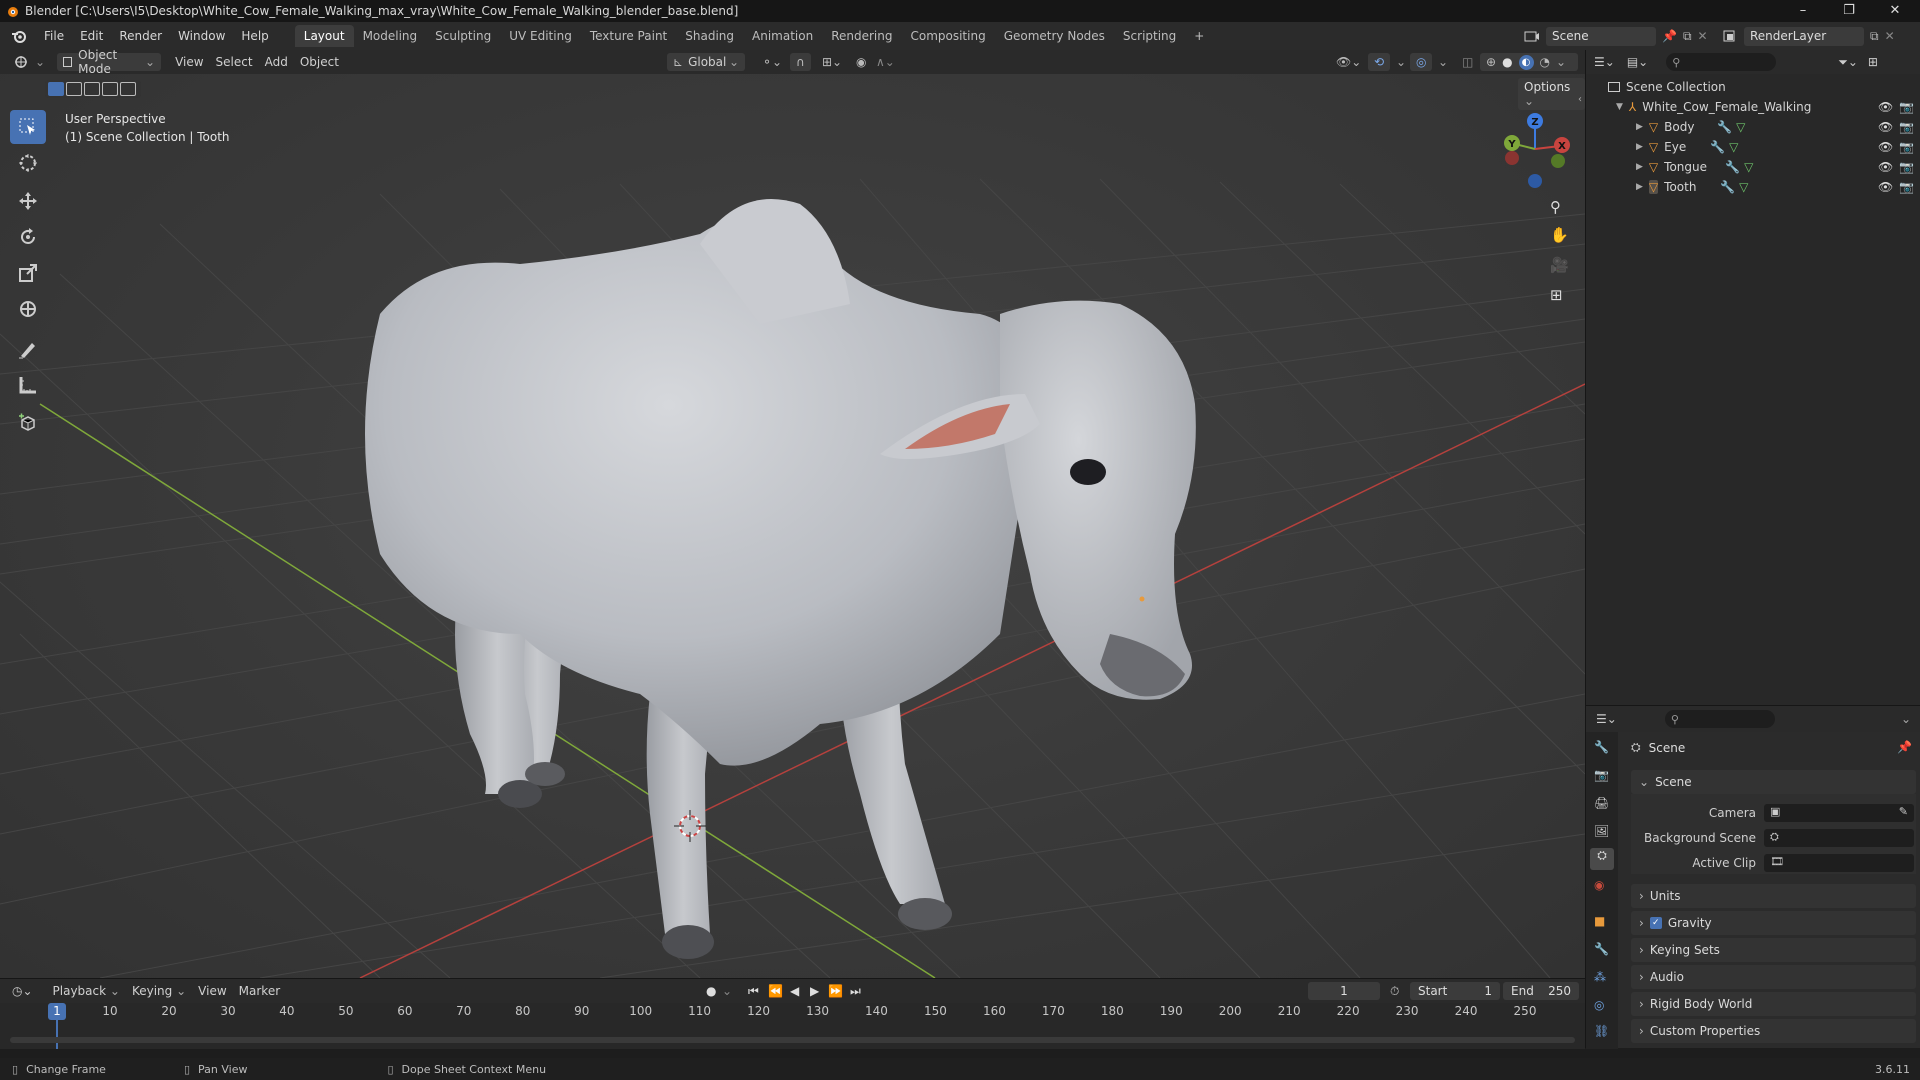 This screenshot has height=1080, width=1920. I want to click on proportional-falloff-button: ∧⌄, so click(885, 62).